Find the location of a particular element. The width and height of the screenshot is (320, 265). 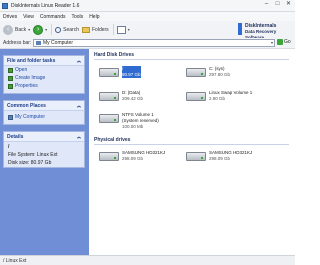

place-my-computer: My Computer is located at coordinates (44, 117).